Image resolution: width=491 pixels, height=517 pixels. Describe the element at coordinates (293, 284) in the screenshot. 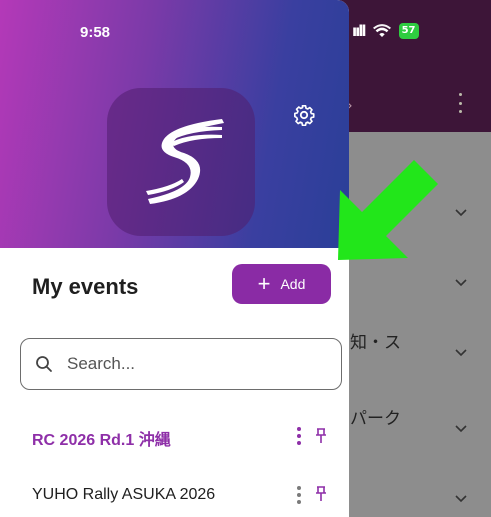

I see `add-button-label: Add` at that location.